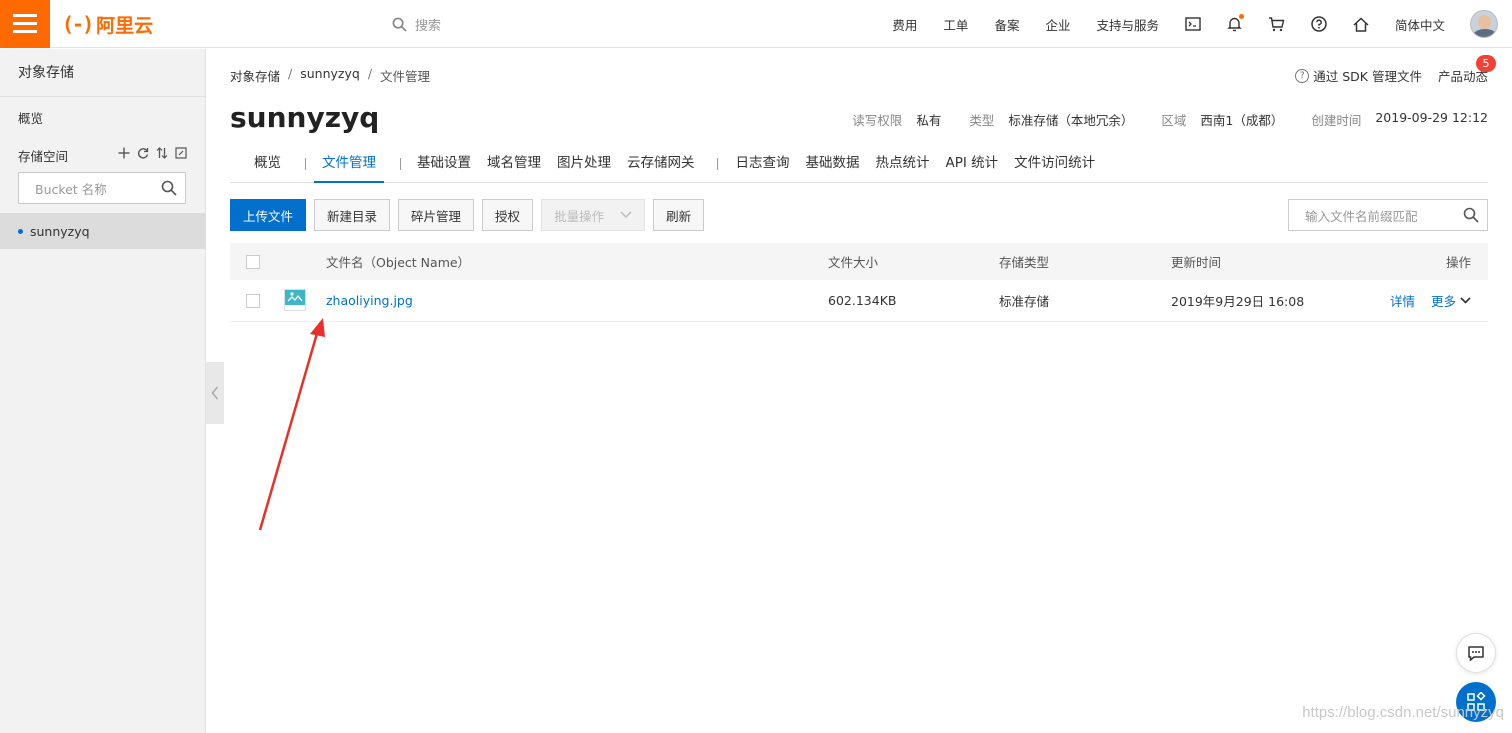 The height and width of the screenshot is (733, 1512). Describe the element at coordinates (1057, 24) in the screenshot. I see `nav-enterprise: 企业` at that location.